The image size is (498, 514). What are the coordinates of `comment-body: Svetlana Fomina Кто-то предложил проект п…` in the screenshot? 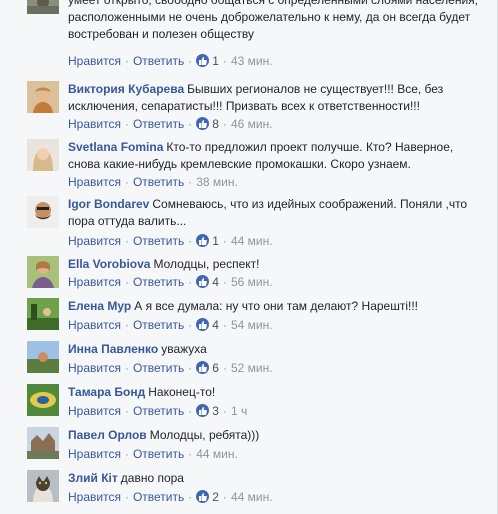 It's located at (276, 156).